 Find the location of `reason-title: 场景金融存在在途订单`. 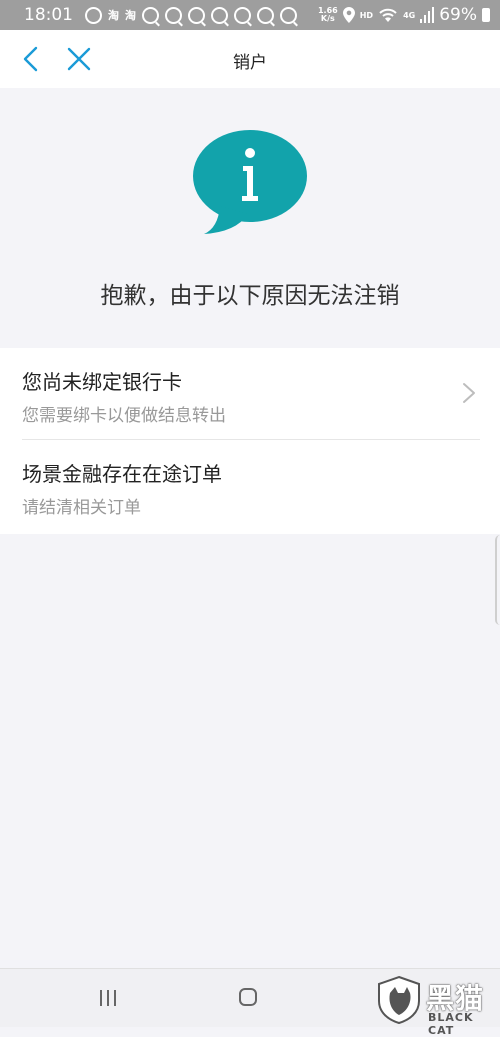

reason-title: 场景金融存在在途订单 is located at coordinates (122, 474).